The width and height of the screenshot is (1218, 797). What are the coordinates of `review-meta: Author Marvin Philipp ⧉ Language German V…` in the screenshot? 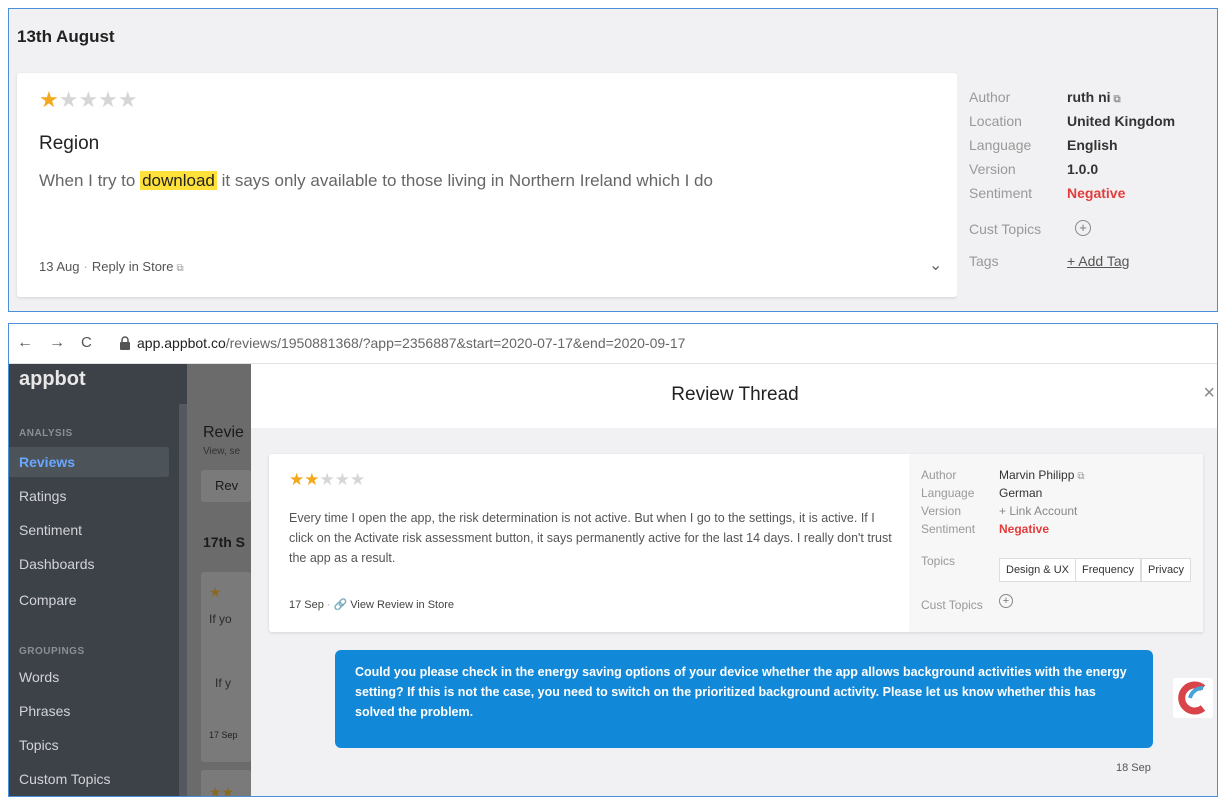 It's located at (1057, 543).